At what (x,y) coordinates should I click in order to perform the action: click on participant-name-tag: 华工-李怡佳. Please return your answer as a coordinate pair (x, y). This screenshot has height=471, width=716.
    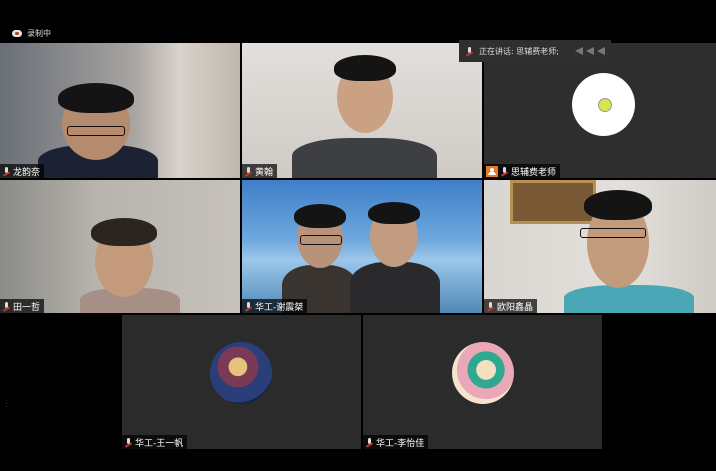
    Looking at the image, I should click on (396, 442).